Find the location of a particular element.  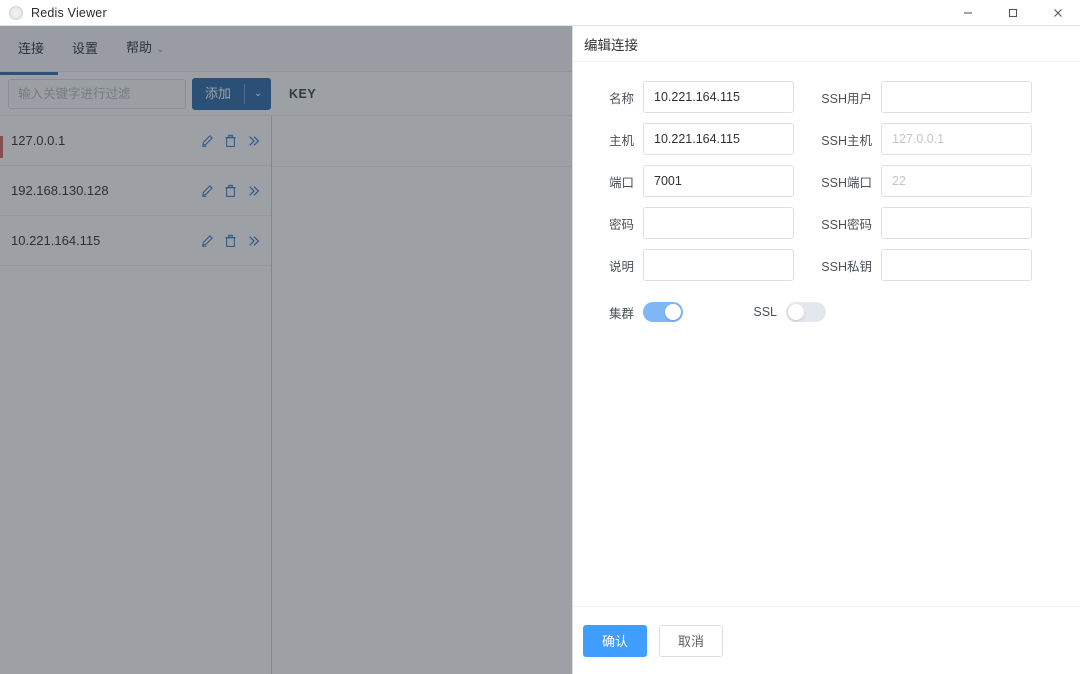

field-port: 端口 is located at coordinates (688, 181).